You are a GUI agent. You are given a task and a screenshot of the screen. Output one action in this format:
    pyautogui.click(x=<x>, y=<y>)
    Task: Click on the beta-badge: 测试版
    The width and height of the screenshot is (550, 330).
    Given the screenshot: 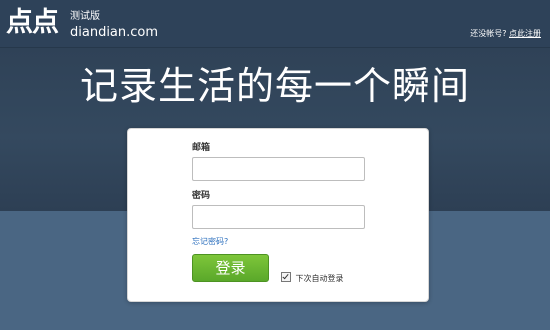 What is the action you would take?
    pyautogui.click(x=85, y=16)
    